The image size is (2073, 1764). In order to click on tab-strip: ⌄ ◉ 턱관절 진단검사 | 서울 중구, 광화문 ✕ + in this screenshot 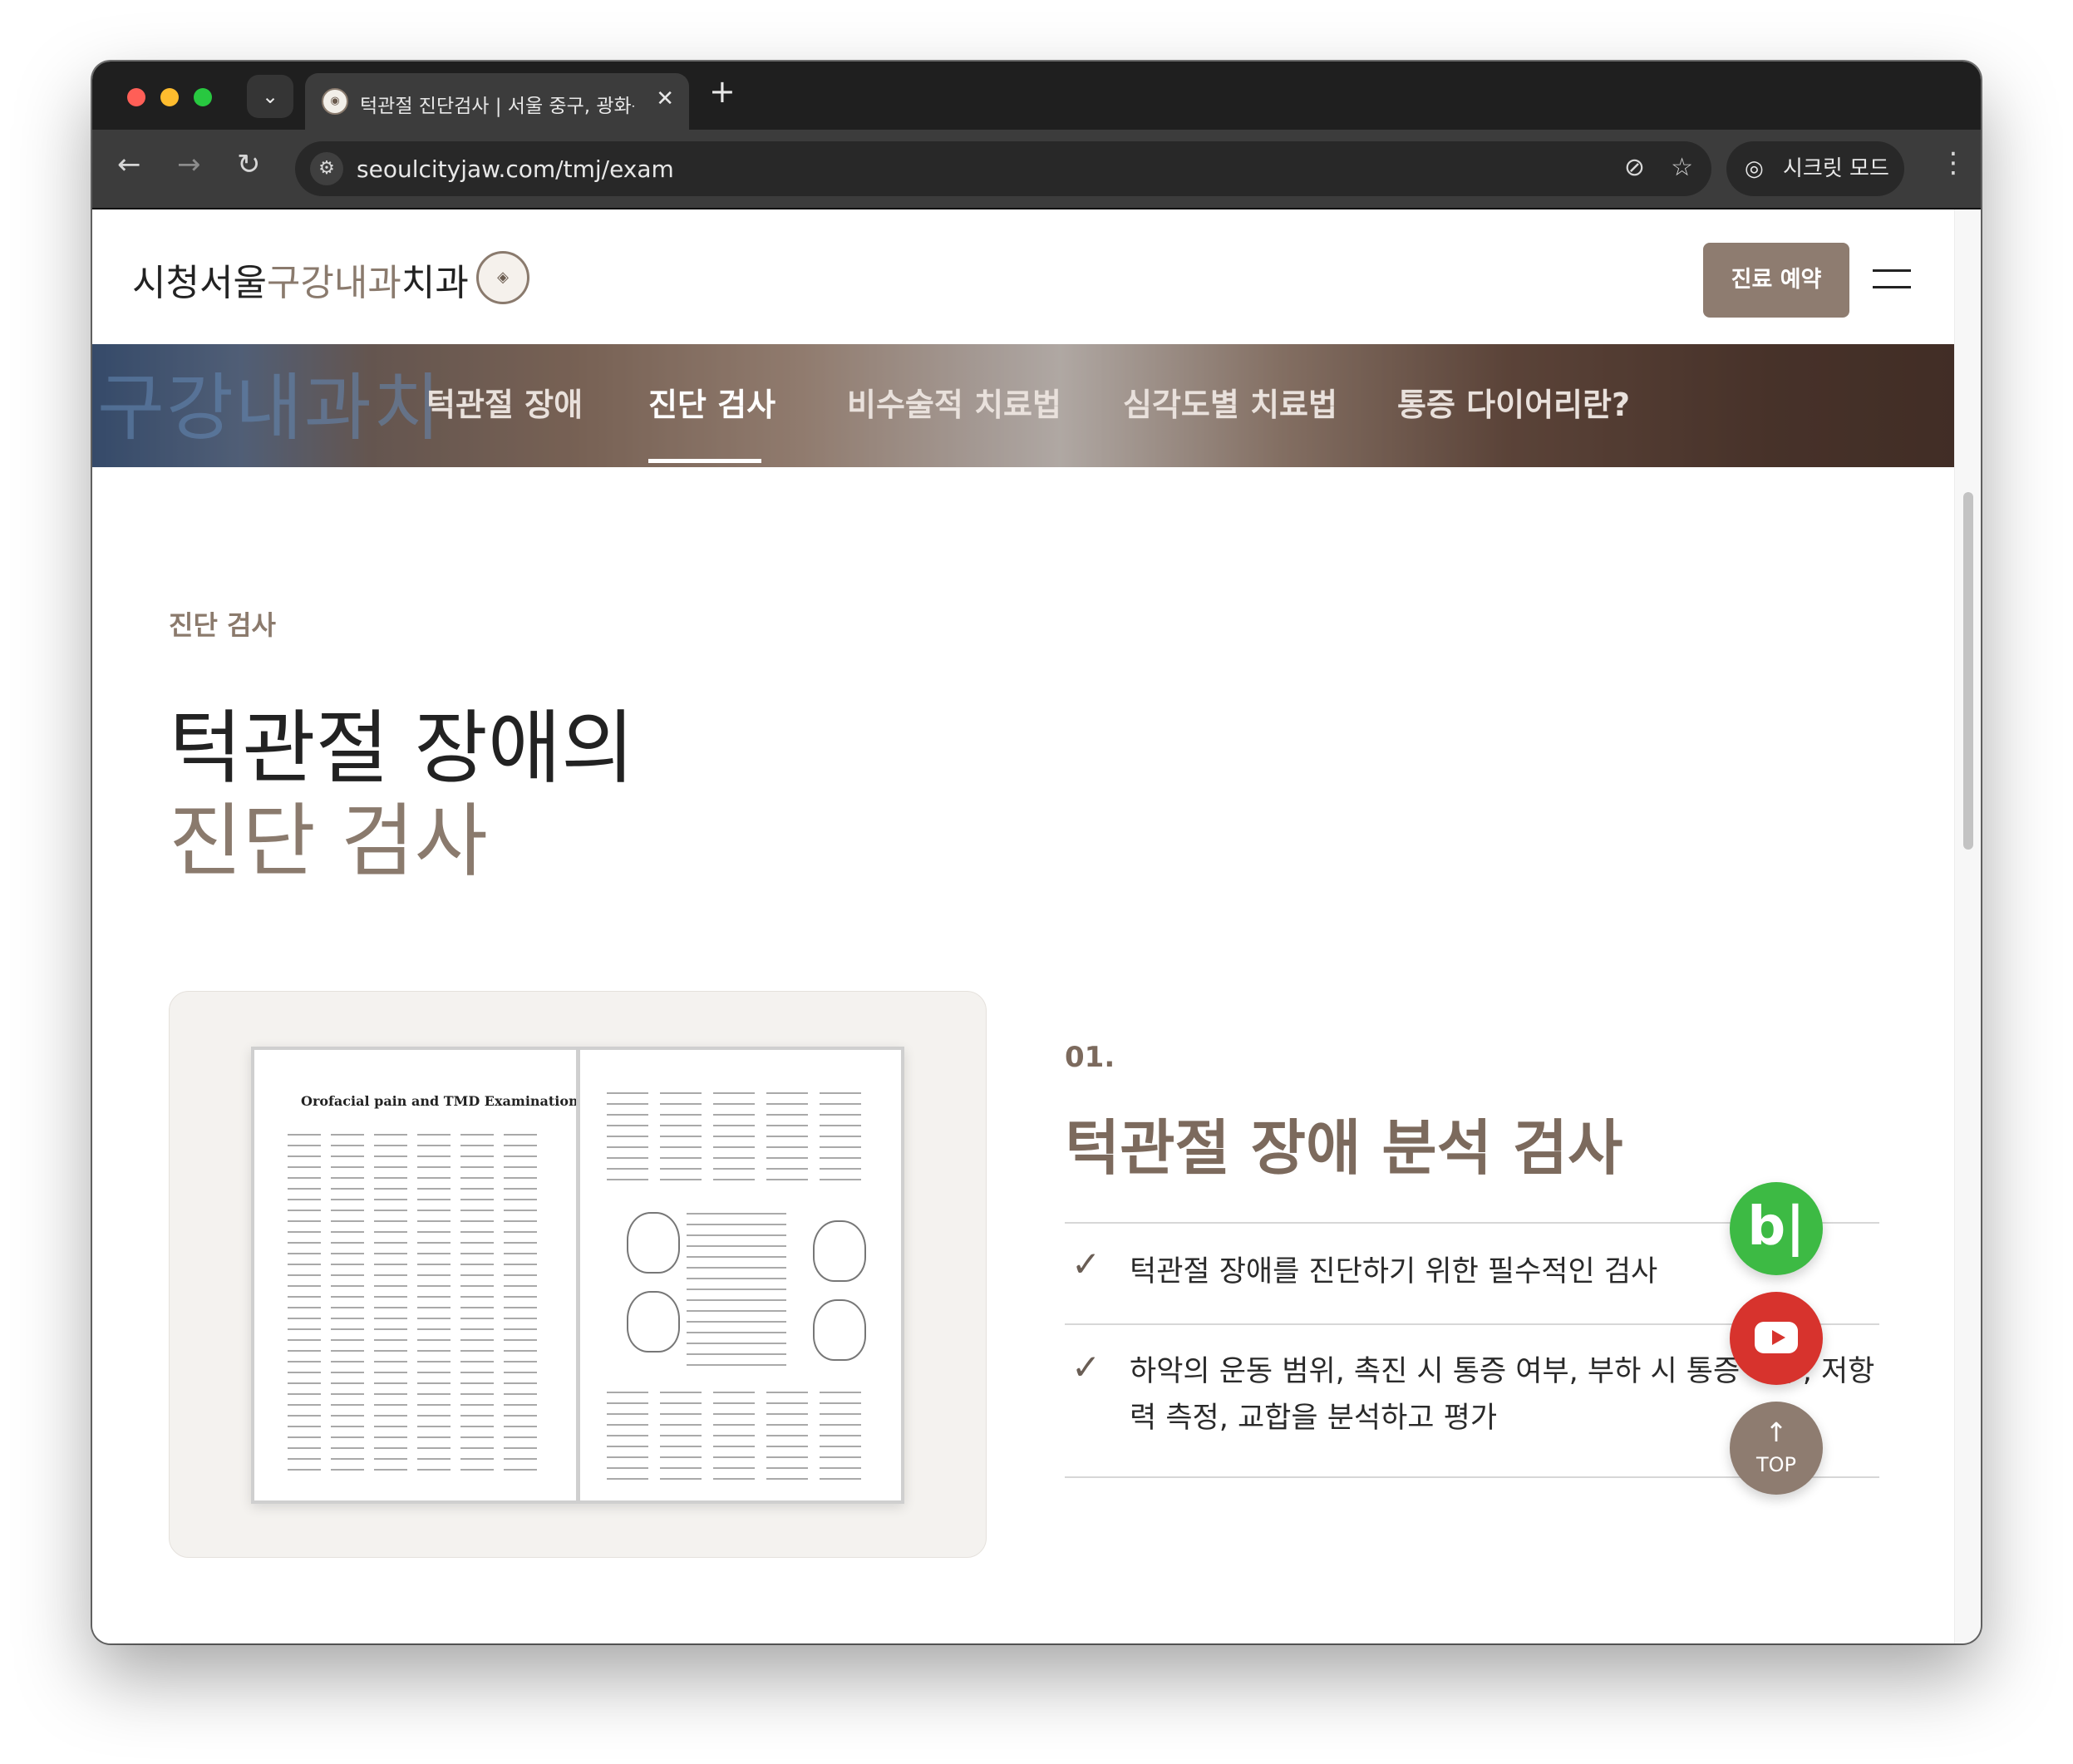, I will do `click(1036, 96)`.